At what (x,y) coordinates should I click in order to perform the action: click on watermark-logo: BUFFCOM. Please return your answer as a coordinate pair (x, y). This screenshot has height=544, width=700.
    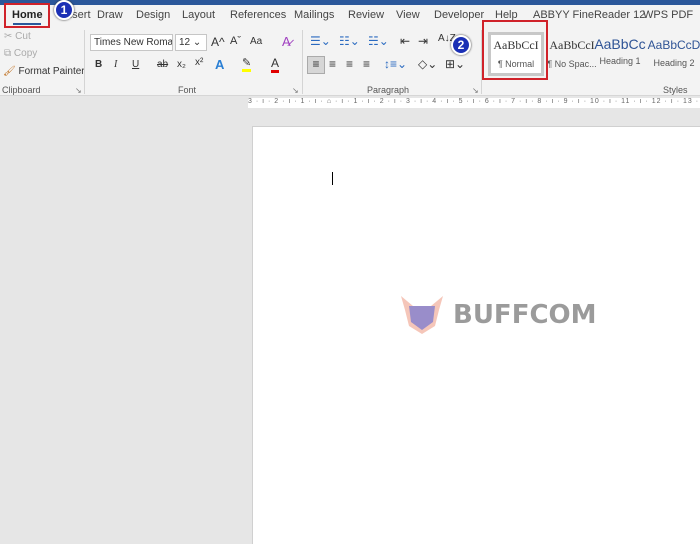
    Looking at the image, I should click on (496, 312).